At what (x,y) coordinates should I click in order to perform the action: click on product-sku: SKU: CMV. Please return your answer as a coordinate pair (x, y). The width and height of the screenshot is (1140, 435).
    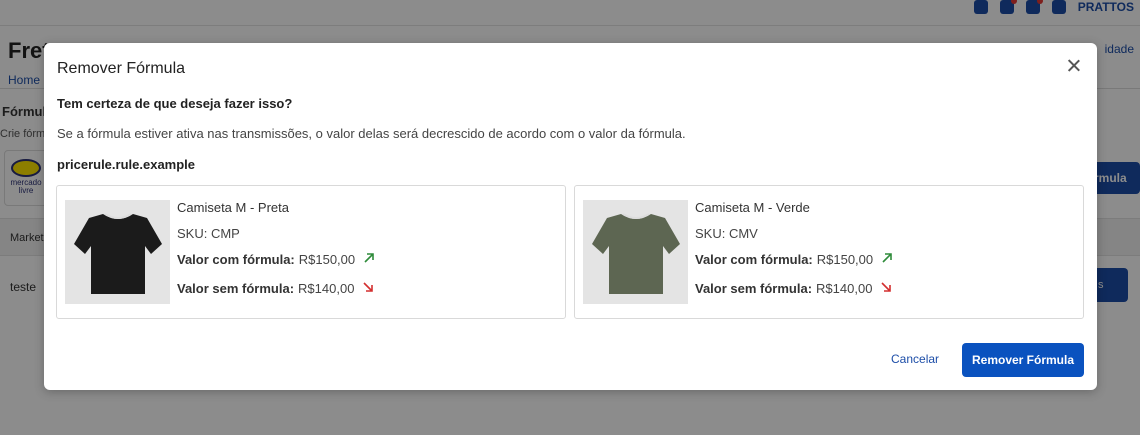
    Looking at the image, I should click on (794, 239).